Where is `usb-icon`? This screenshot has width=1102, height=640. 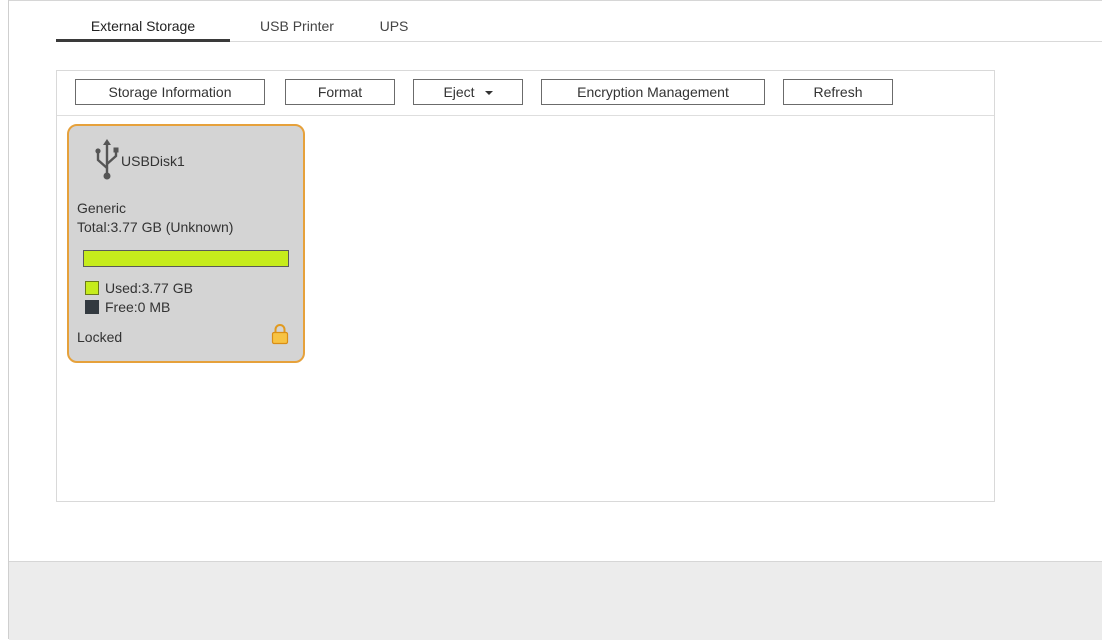
usb-icon is located at coordinates (107, 159).